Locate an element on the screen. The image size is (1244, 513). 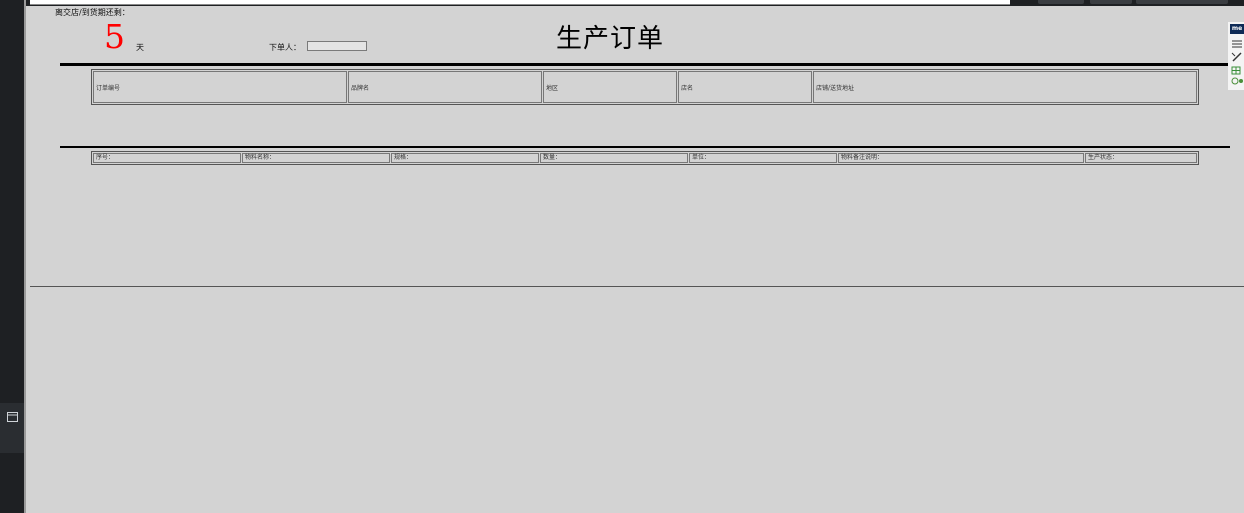
extension-toolbar: me is located at coordinates (1236, 56).